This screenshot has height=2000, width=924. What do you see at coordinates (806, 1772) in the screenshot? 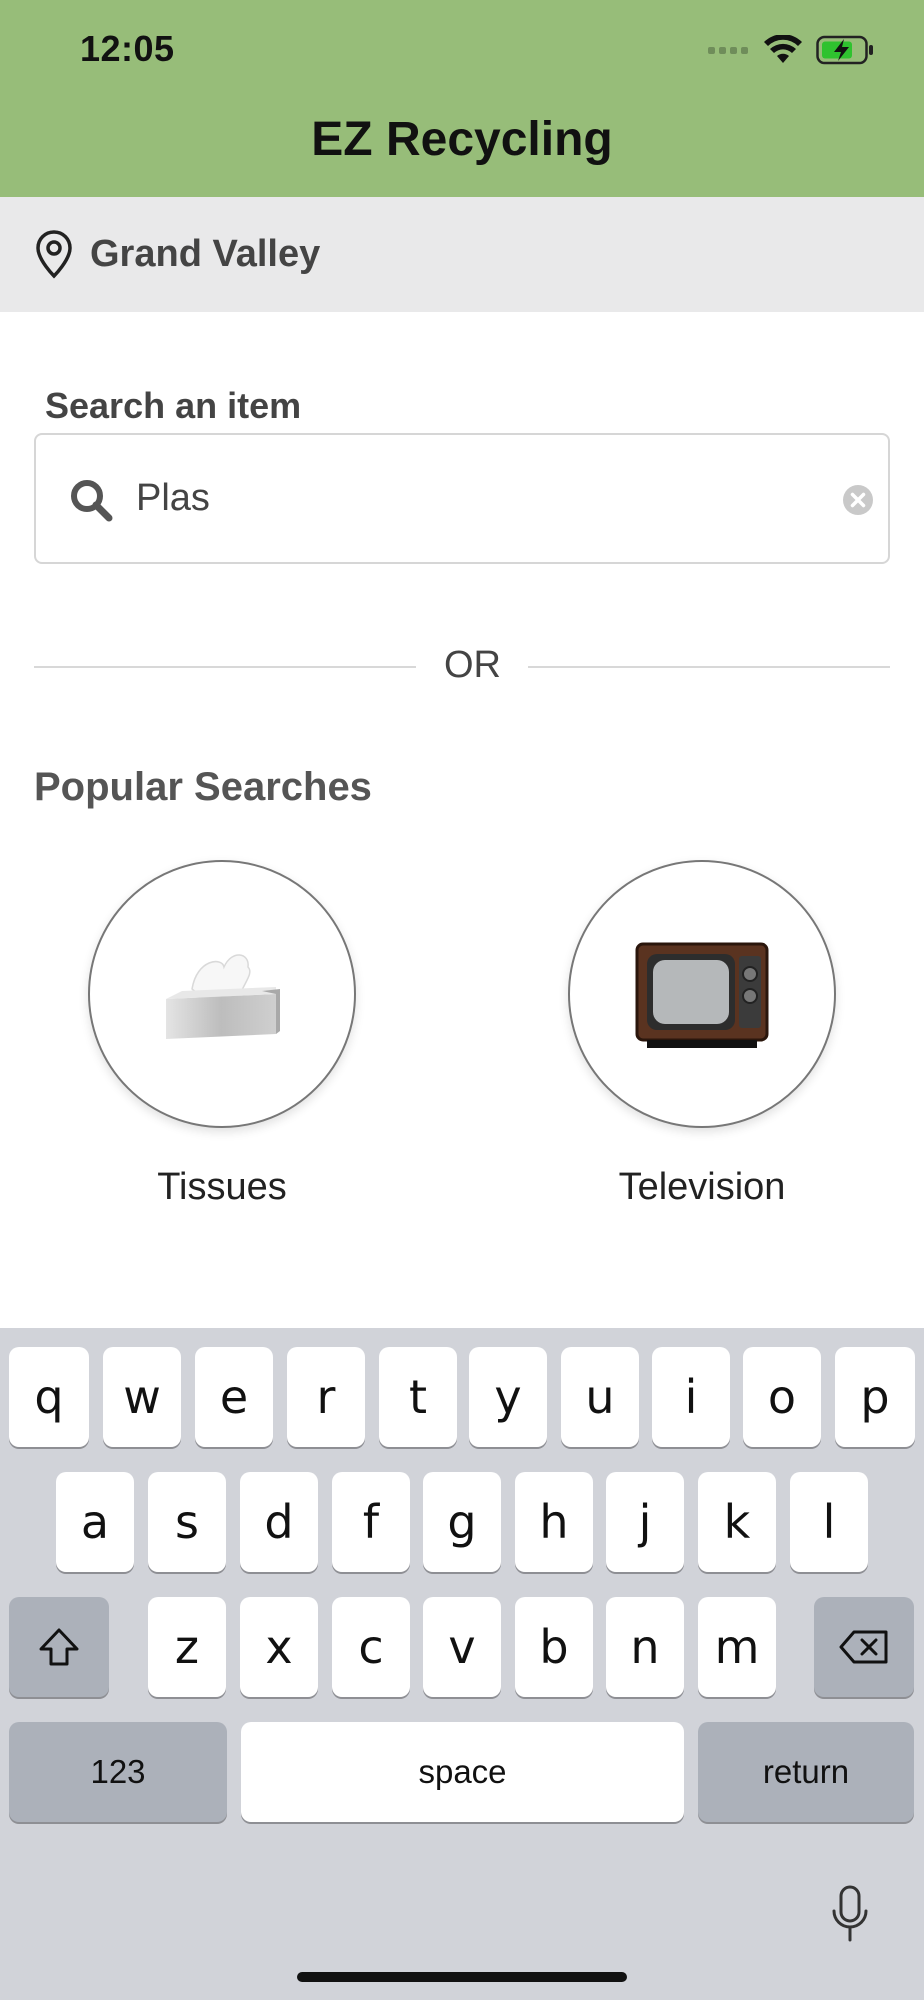
I see `return-key: return` at bounding box center [806, 1772].